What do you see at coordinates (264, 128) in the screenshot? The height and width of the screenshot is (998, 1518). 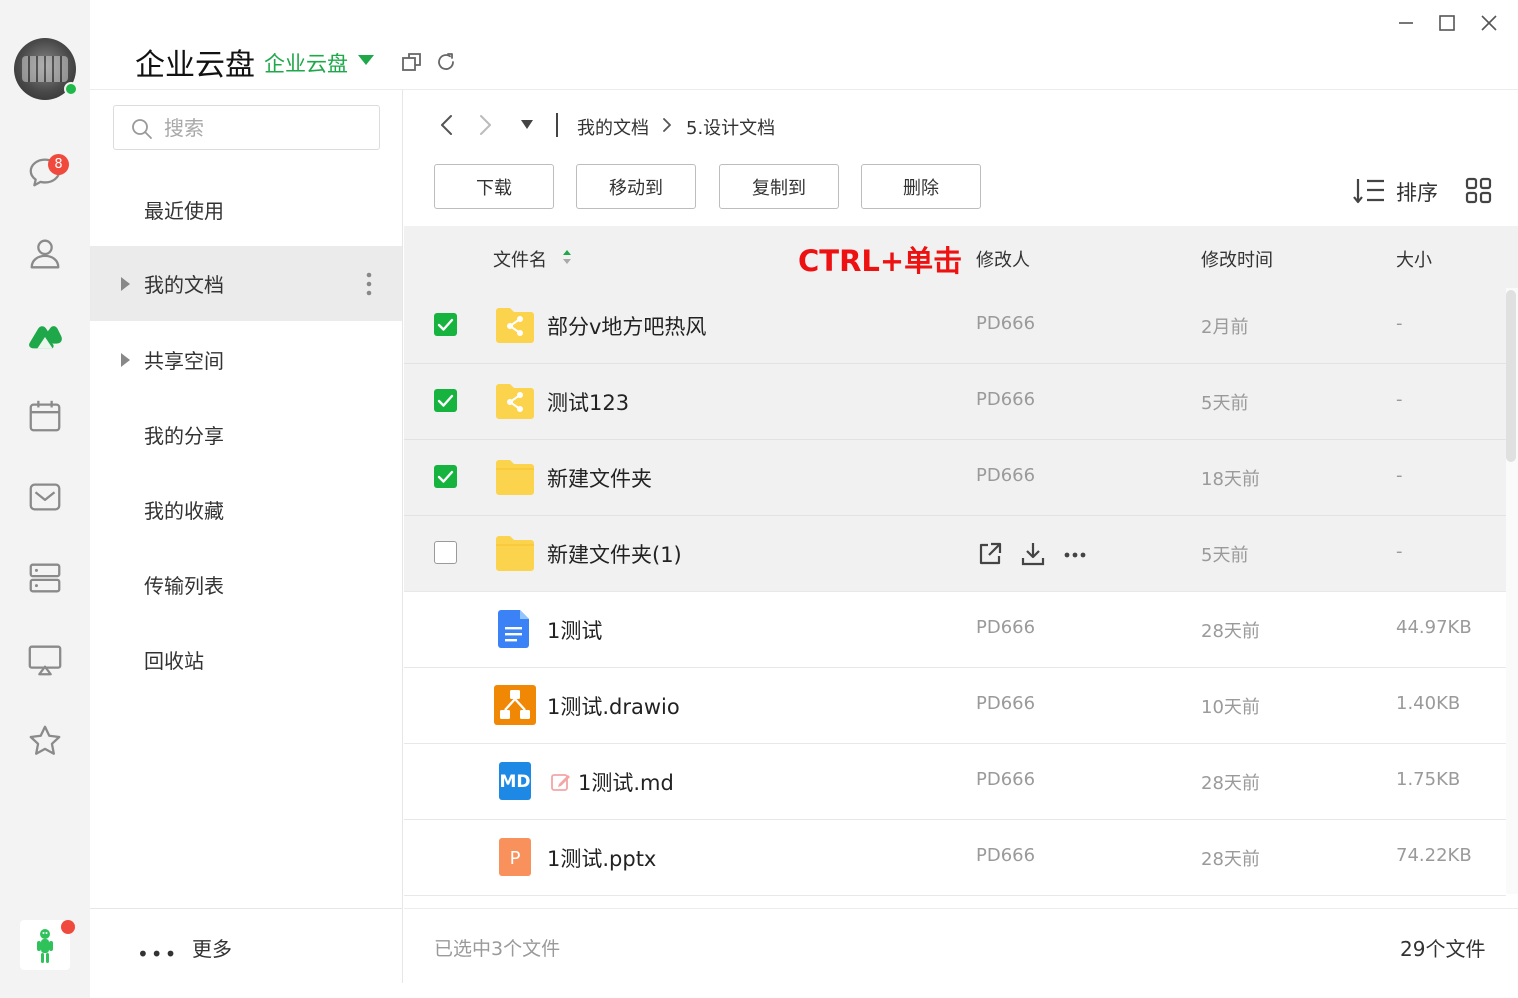 I see `search-input` at bounding box center [264, 128].